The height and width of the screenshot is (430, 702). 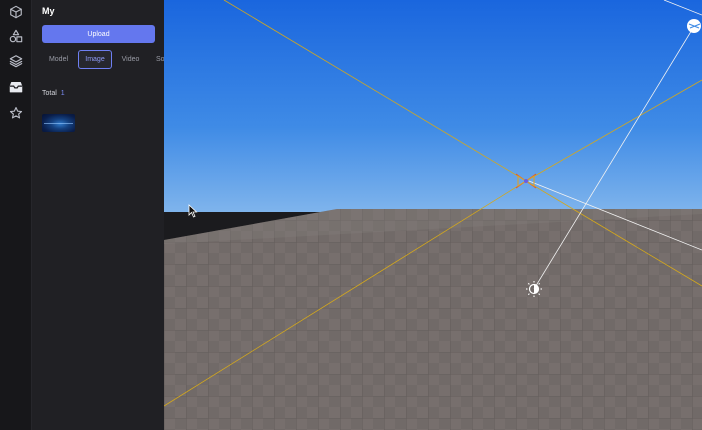 I want to click on archive-box-icon, so click(x=16, y=87).